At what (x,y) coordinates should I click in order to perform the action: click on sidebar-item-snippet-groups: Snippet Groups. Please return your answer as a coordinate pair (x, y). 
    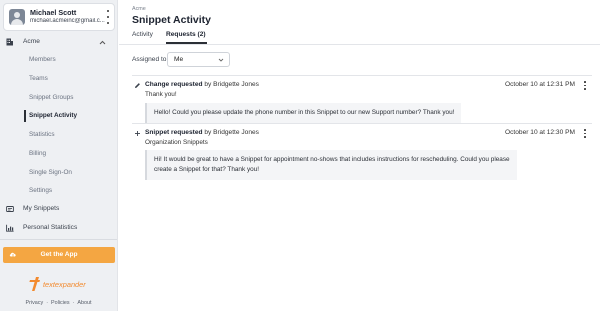
    Looking at the image, I should click on (58, 98).